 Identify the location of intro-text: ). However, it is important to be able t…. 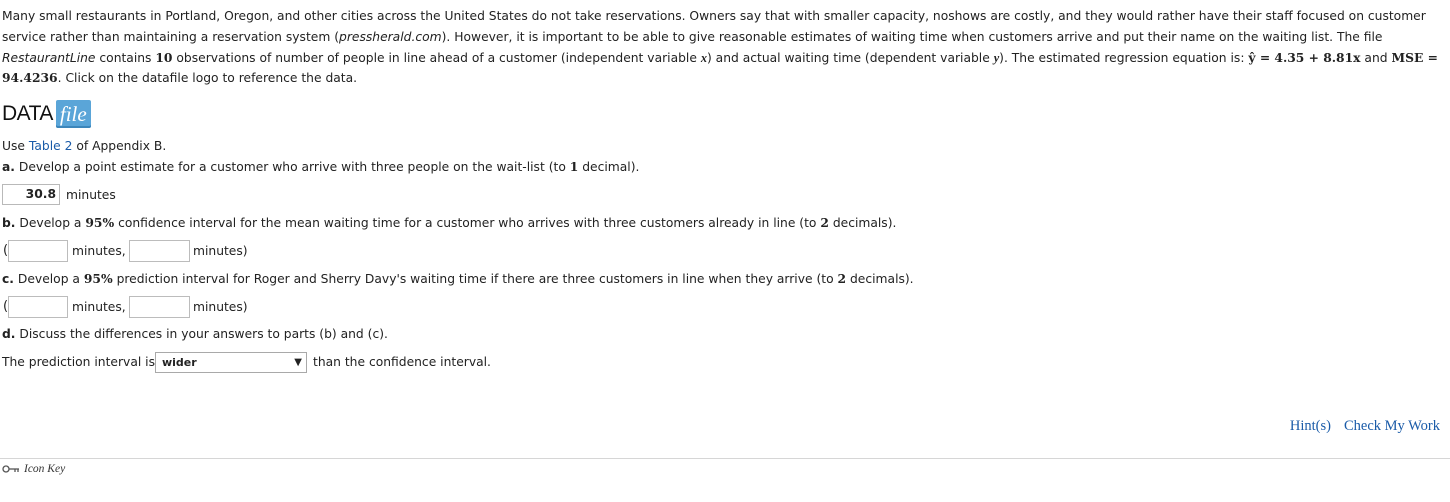
(912, 36).